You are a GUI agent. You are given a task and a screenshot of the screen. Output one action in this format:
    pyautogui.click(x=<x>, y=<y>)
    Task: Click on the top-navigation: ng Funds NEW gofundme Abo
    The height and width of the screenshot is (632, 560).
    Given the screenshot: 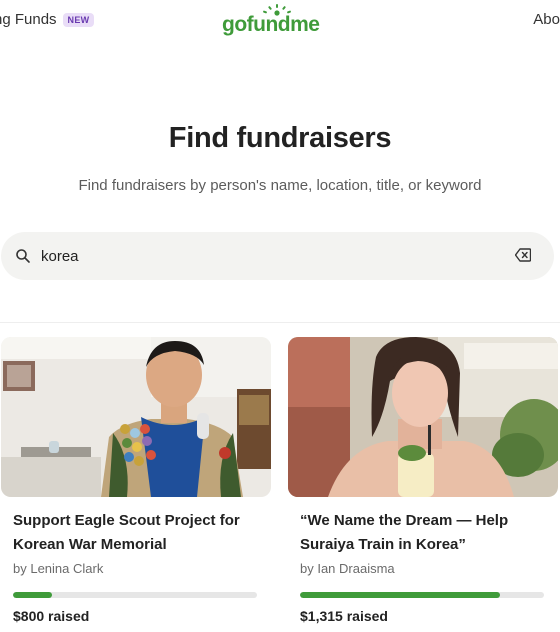 What is the action you would take?
    pyautogui.click(x=280, y=20)
    